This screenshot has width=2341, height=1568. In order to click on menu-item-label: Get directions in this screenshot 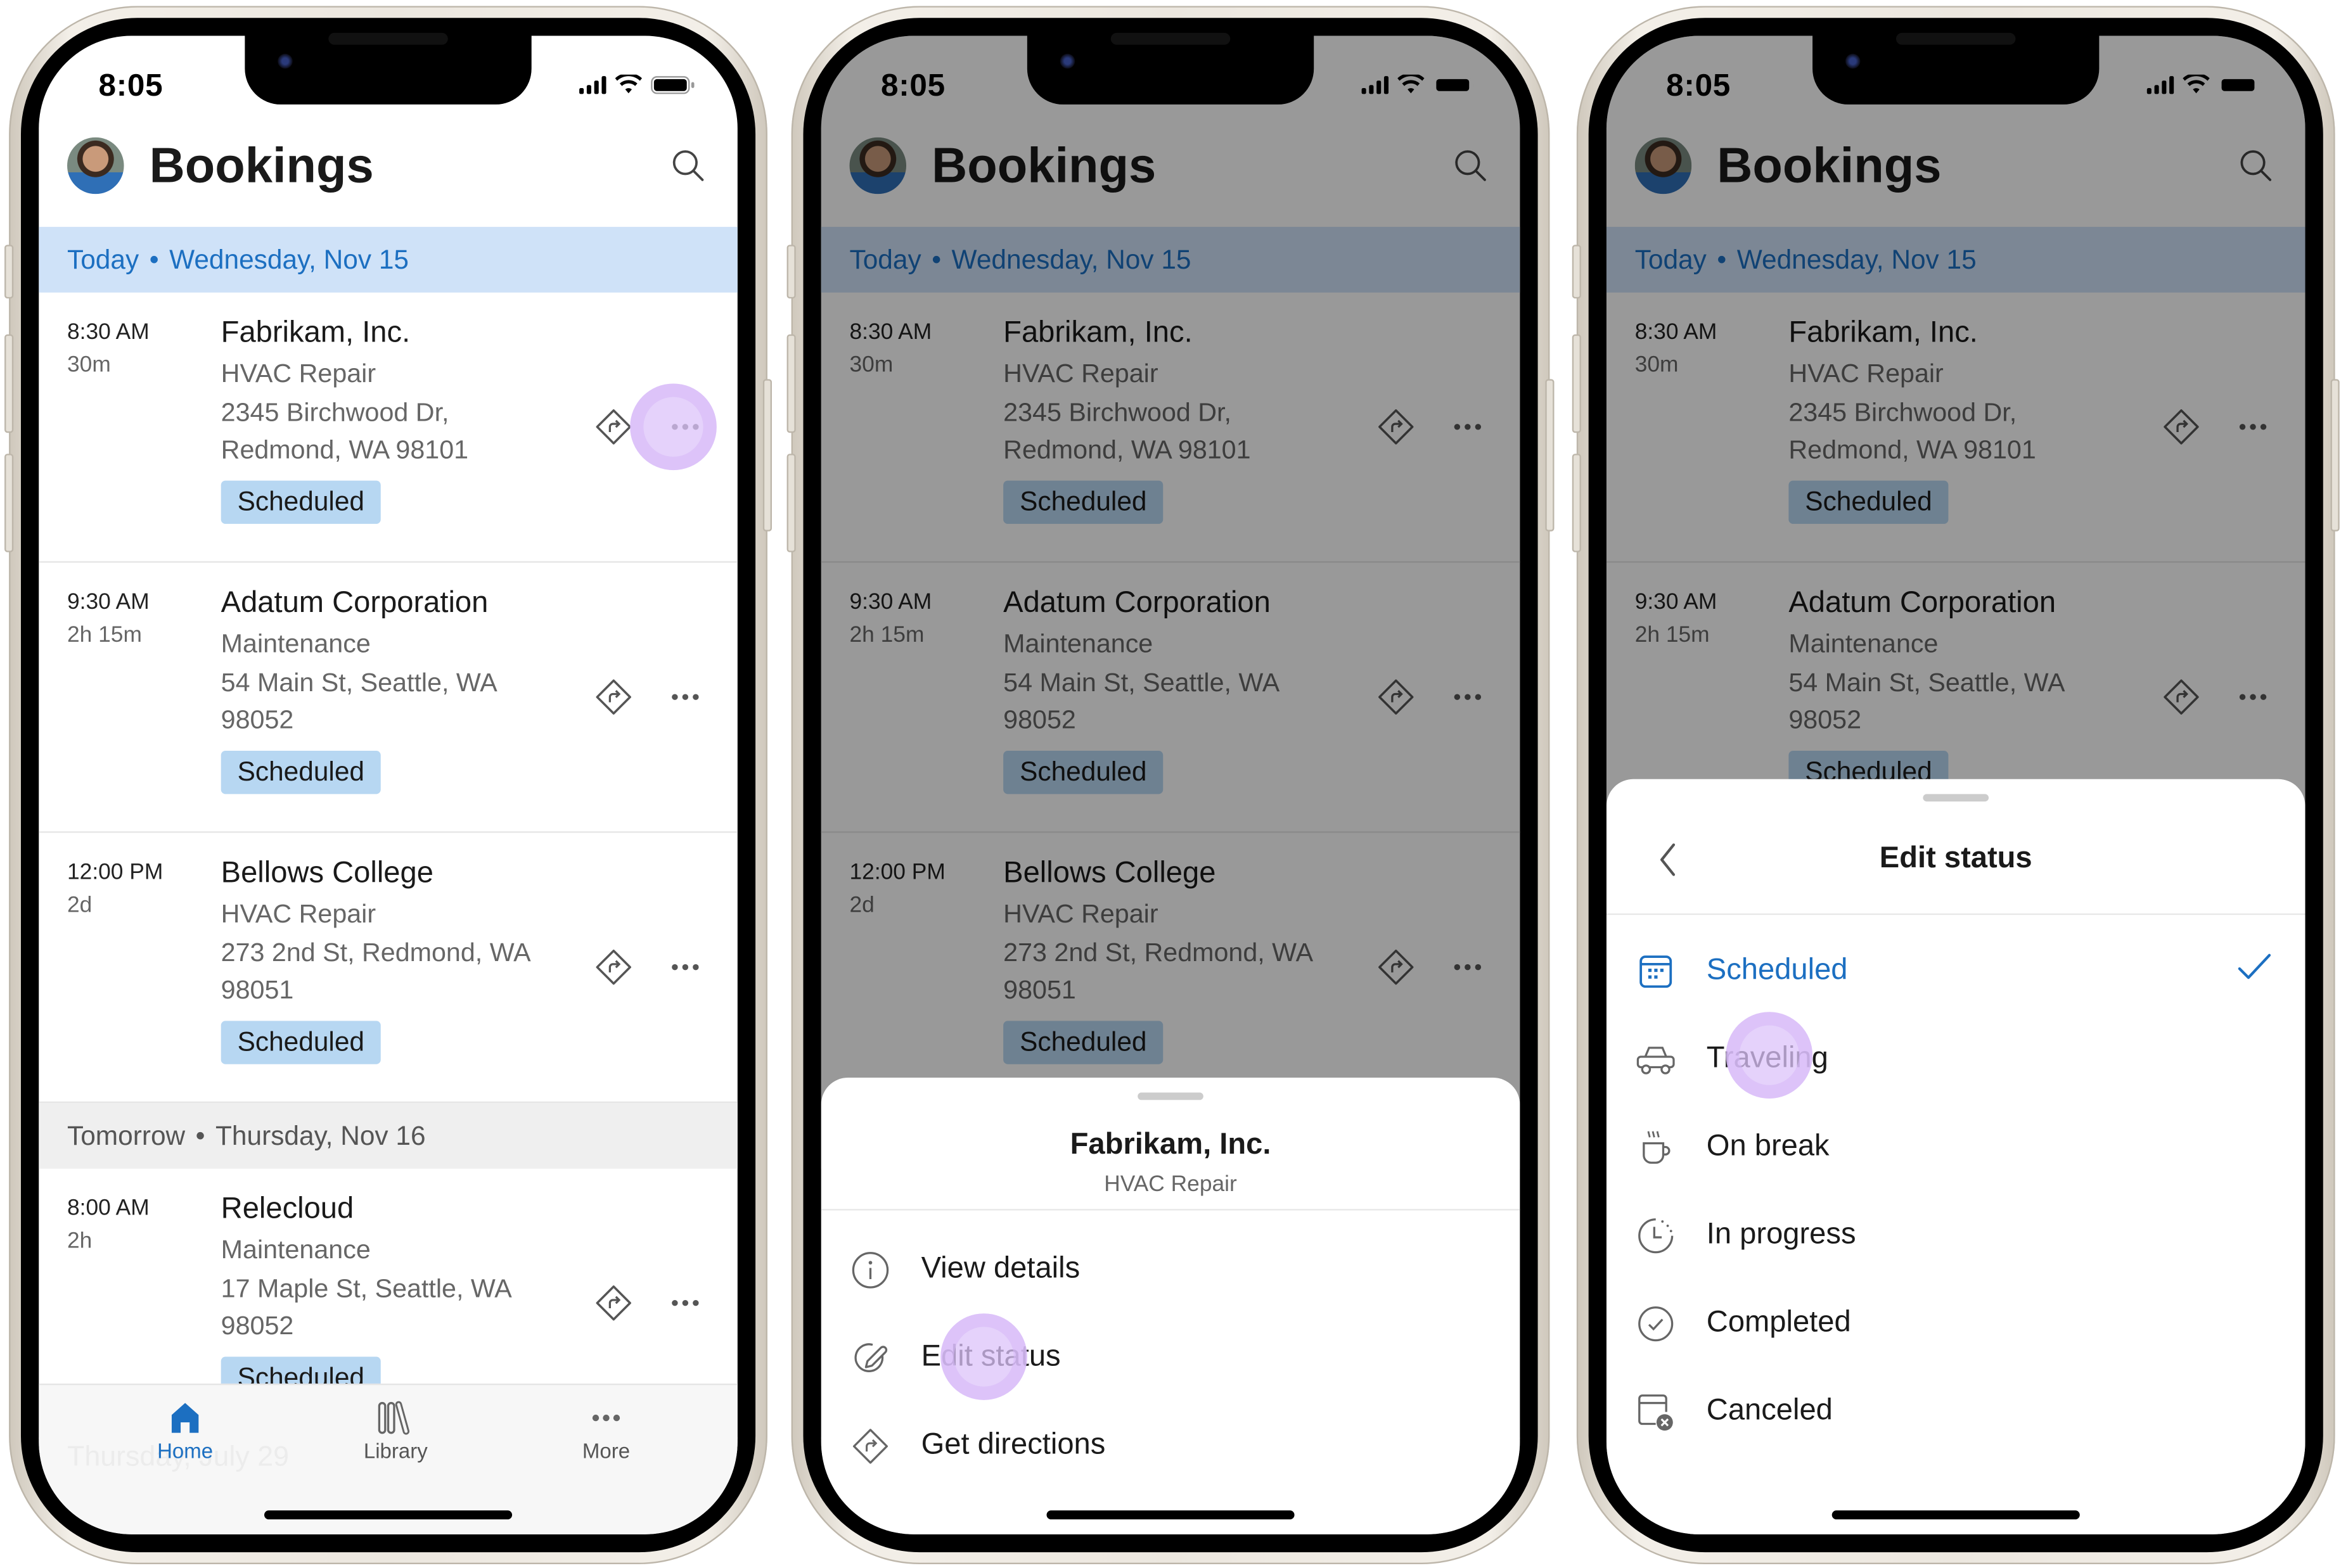, I will do `click(1013, 1445)`.